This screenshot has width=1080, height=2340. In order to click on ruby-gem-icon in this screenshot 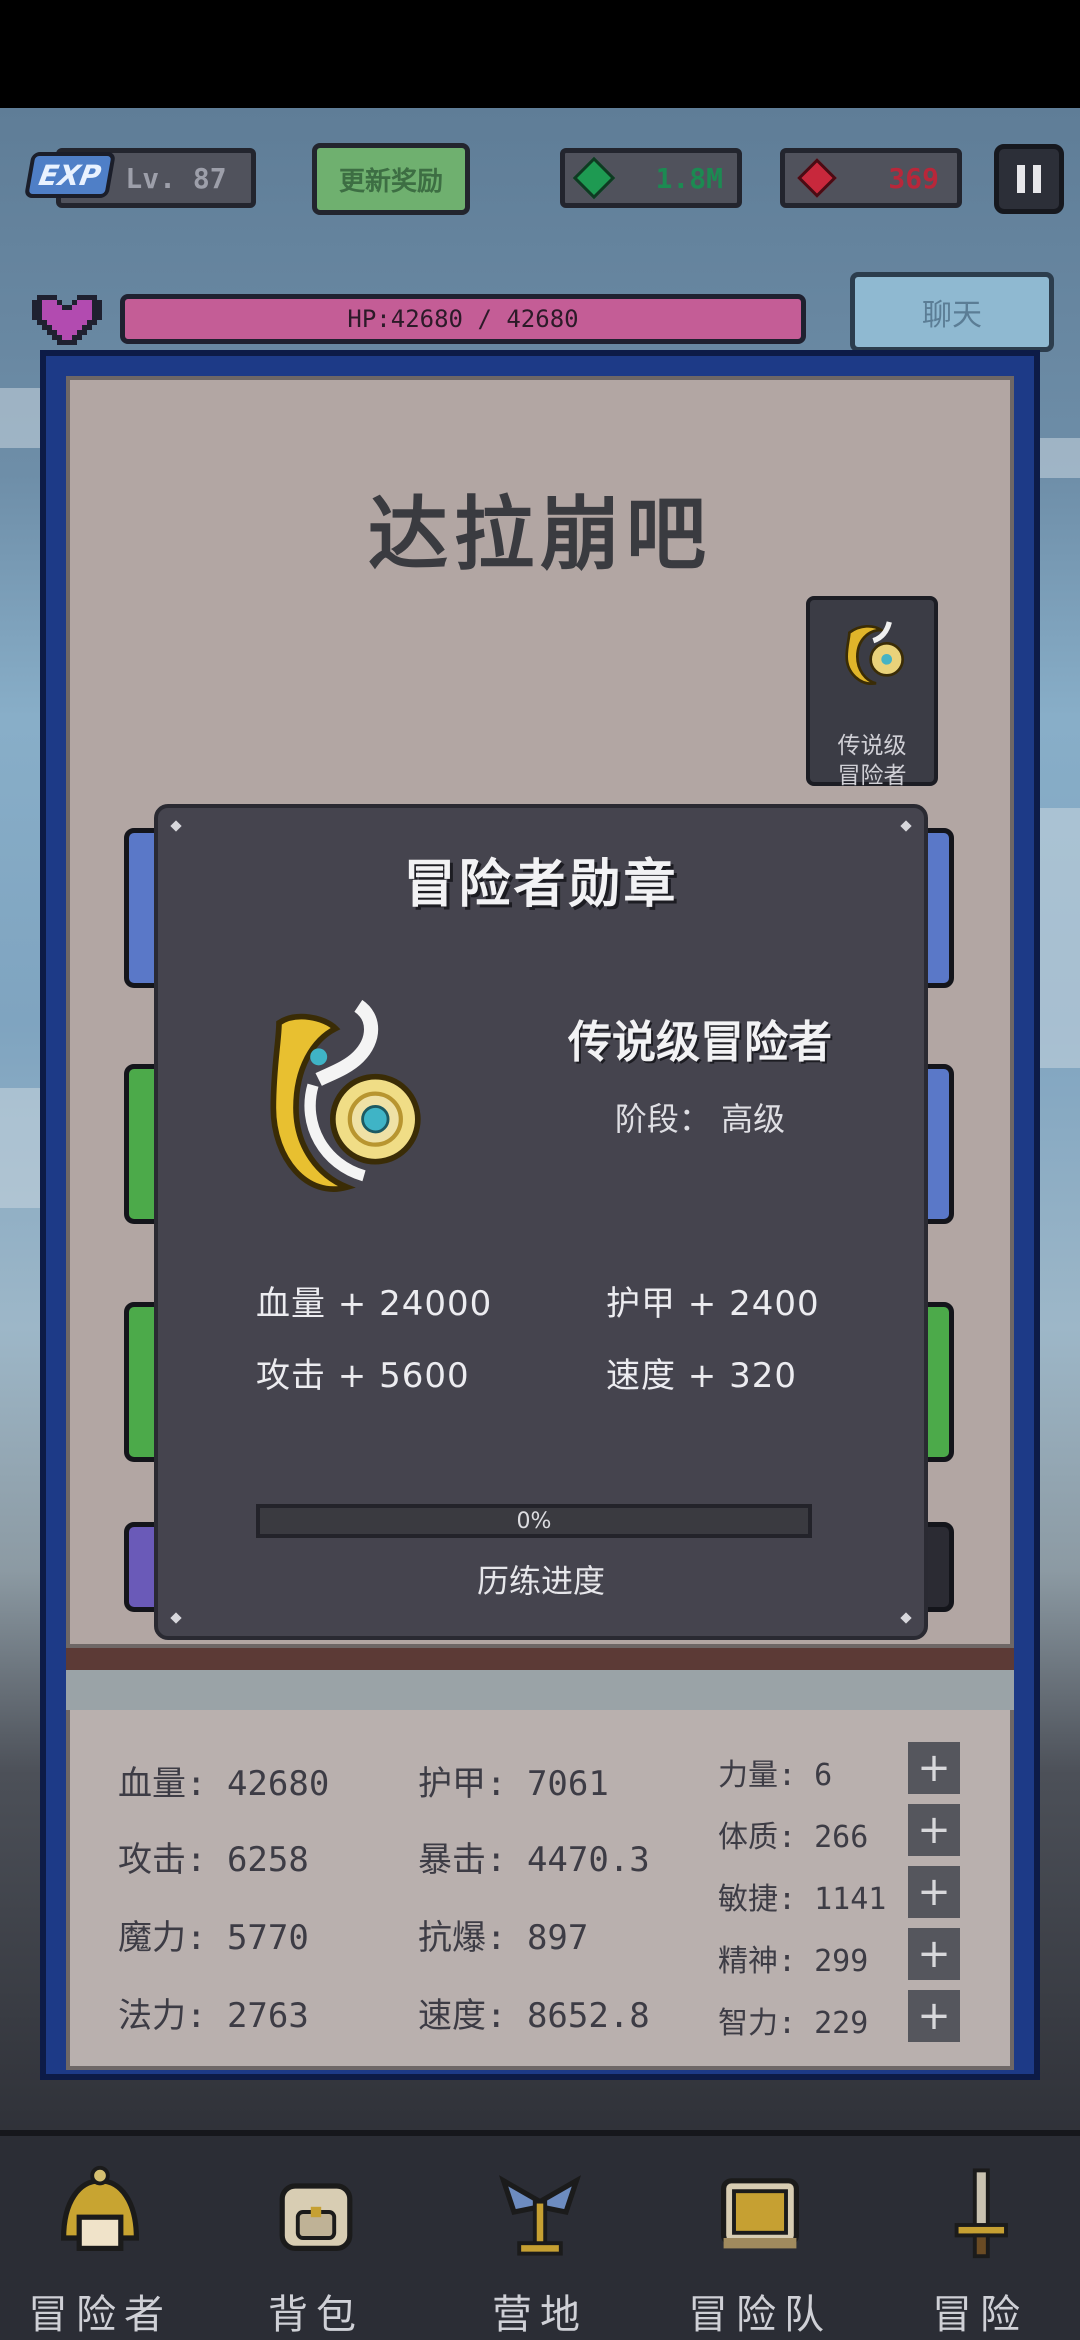, I will do `click(817, 178)`.